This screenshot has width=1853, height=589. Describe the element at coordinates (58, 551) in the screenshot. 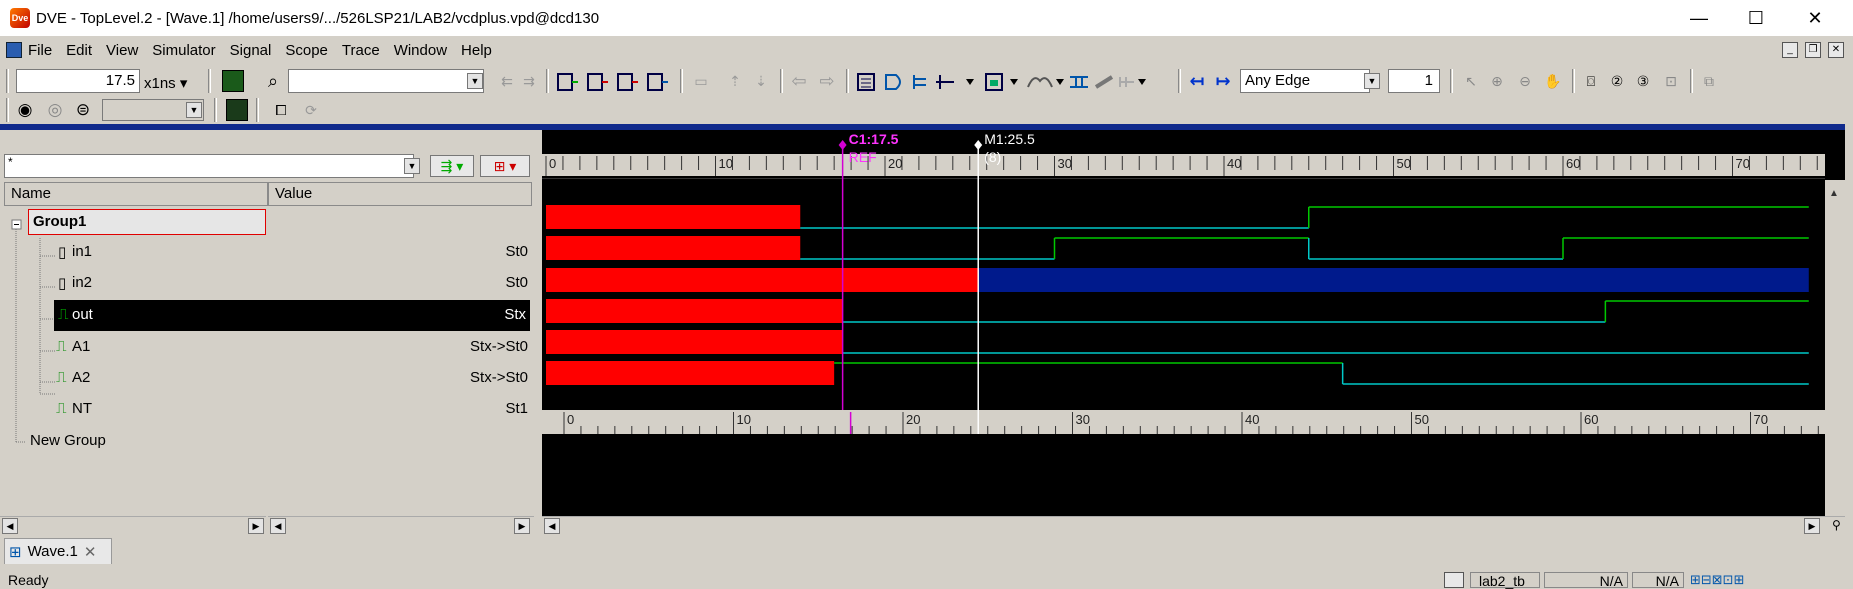

I see `tab-wave1: ⊞ Wave.1 ✕` at that location.